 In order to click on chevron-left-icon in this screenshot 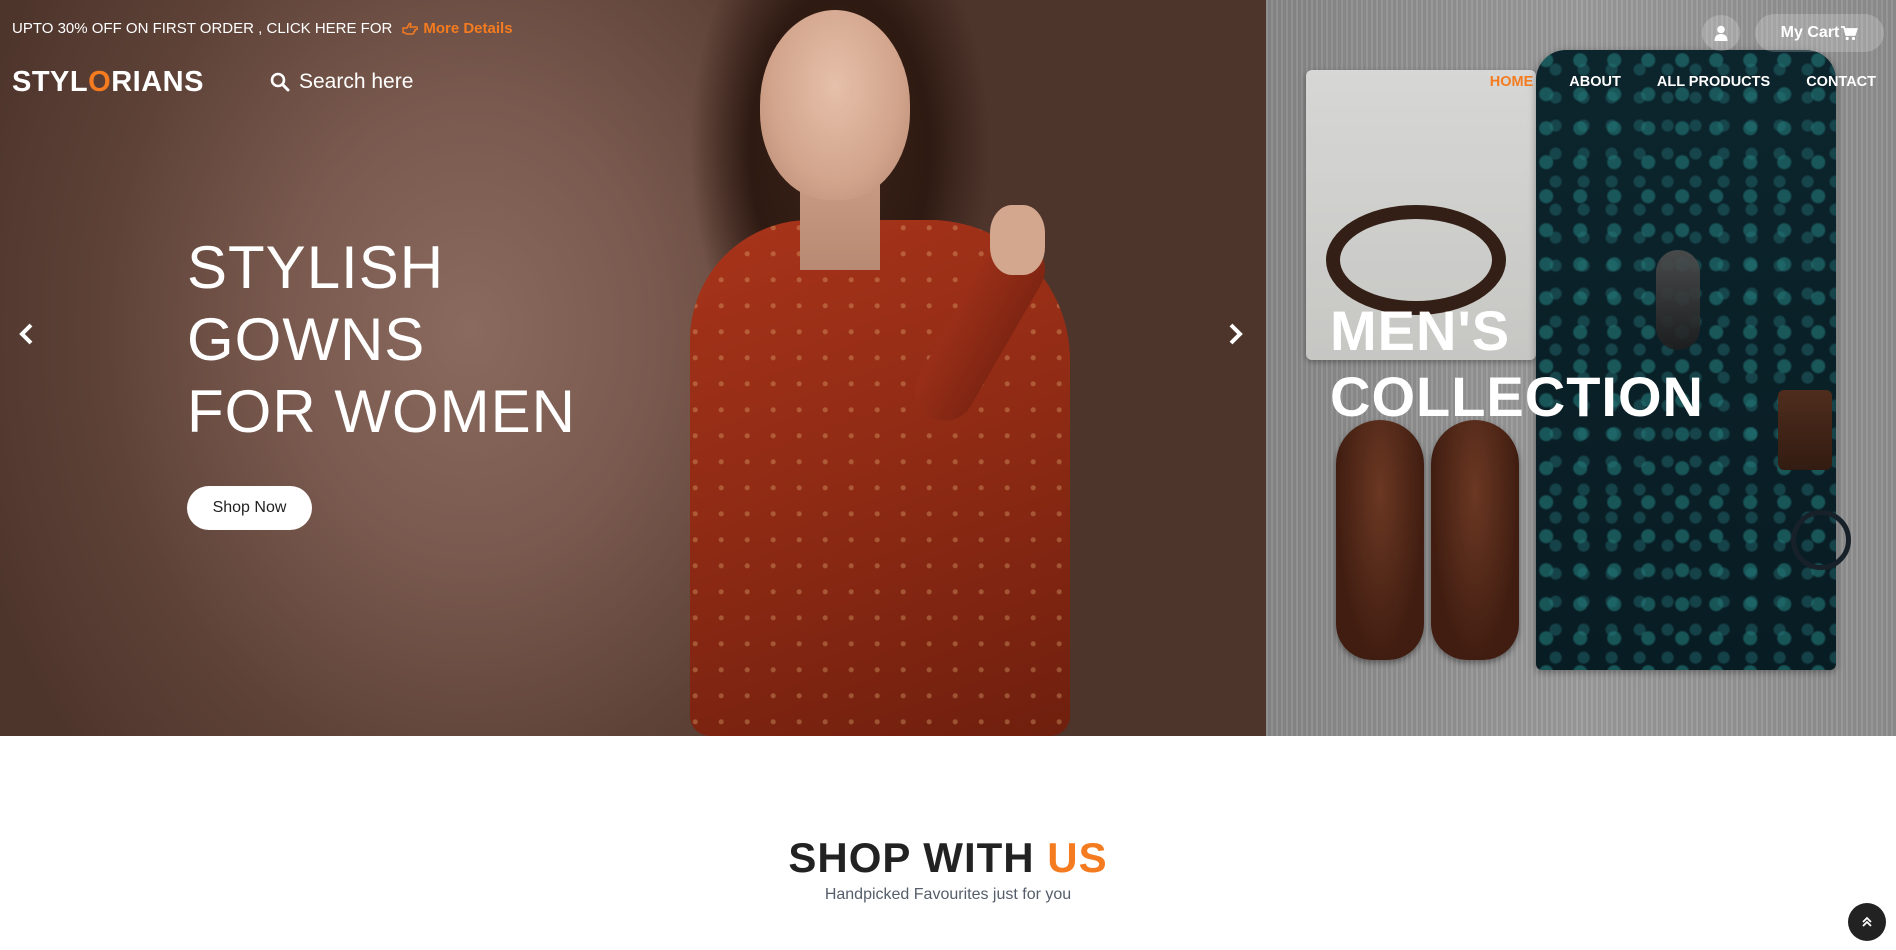, I will do `click(27, 334)`.